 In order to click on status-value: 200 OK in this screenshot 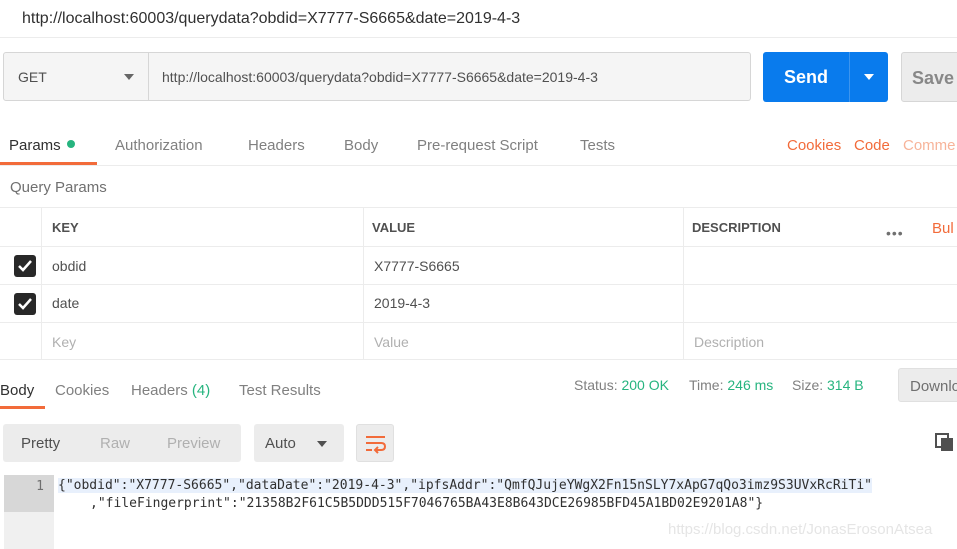, I will do `click(645, 385)`.